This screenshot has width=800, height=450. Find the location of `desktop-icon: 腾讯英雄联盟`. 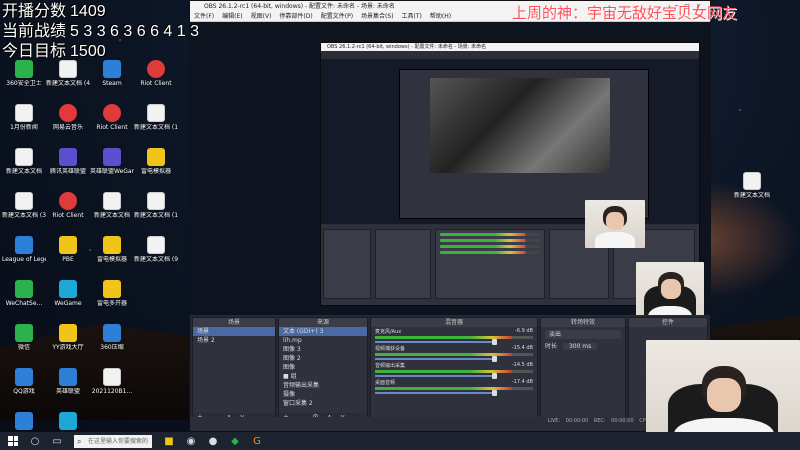

desktop-icon: 腾讯英雄联盟 is located at coordinates (68, 167).